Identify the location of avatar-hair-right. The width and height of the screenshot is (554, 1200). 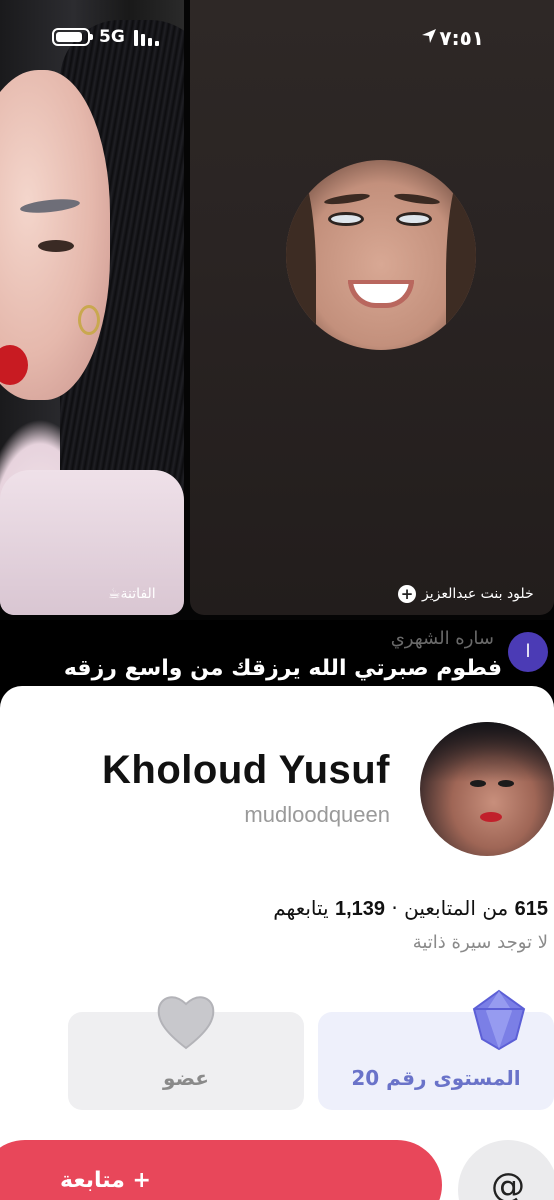
(461, 255).